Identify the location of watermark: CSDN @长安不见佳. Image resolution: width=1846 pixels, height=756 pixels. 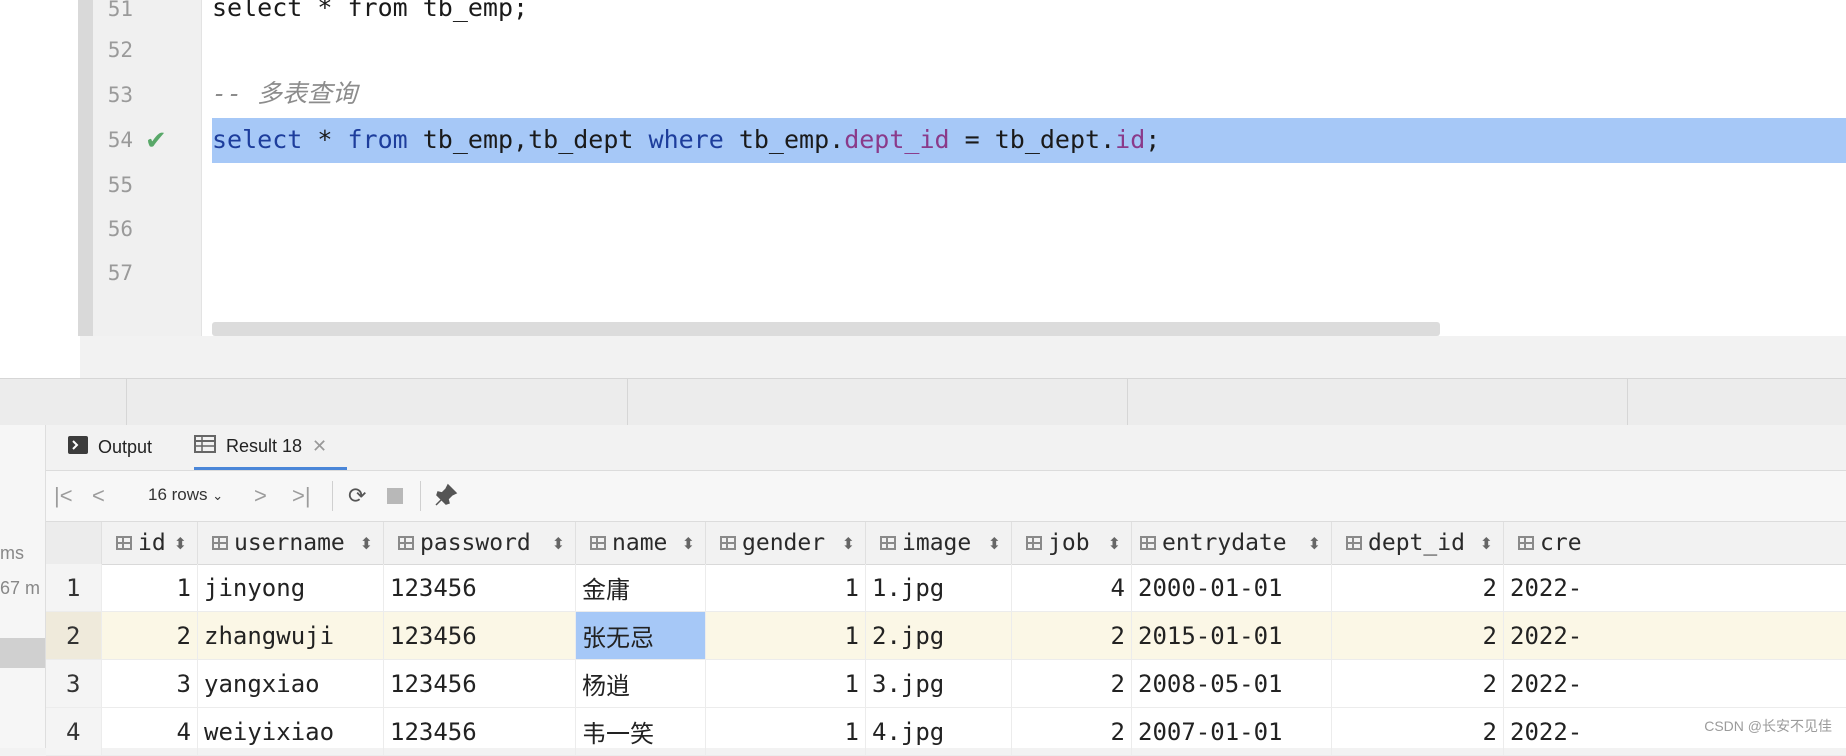
(1768, 726).